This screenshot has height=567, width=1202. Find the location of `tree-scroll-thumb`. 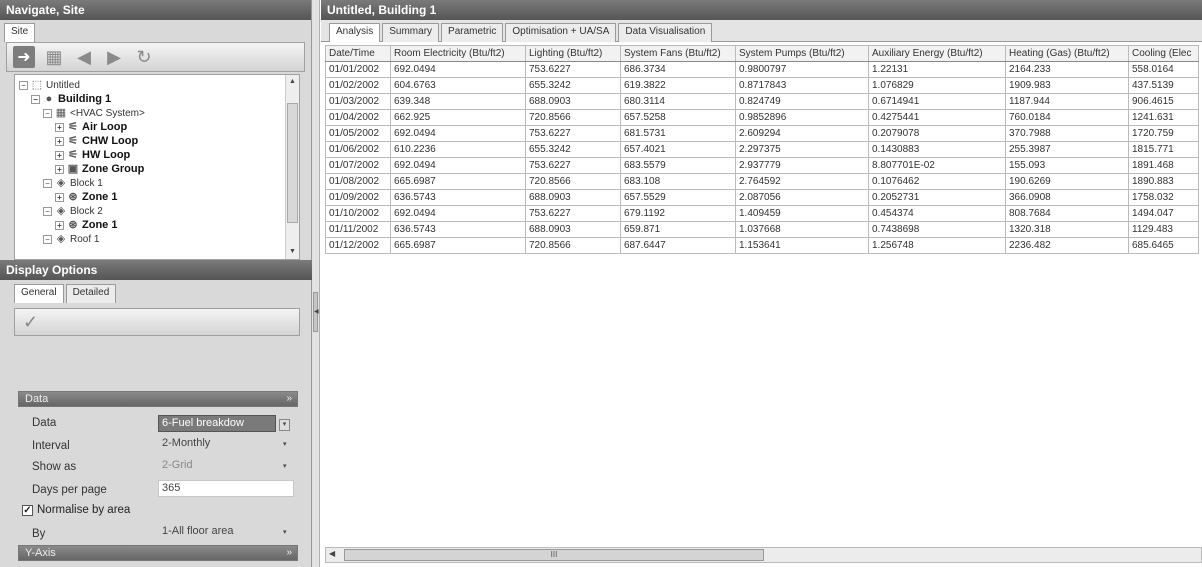

tree-scroll-thumb is located at coordinates (292, 163).